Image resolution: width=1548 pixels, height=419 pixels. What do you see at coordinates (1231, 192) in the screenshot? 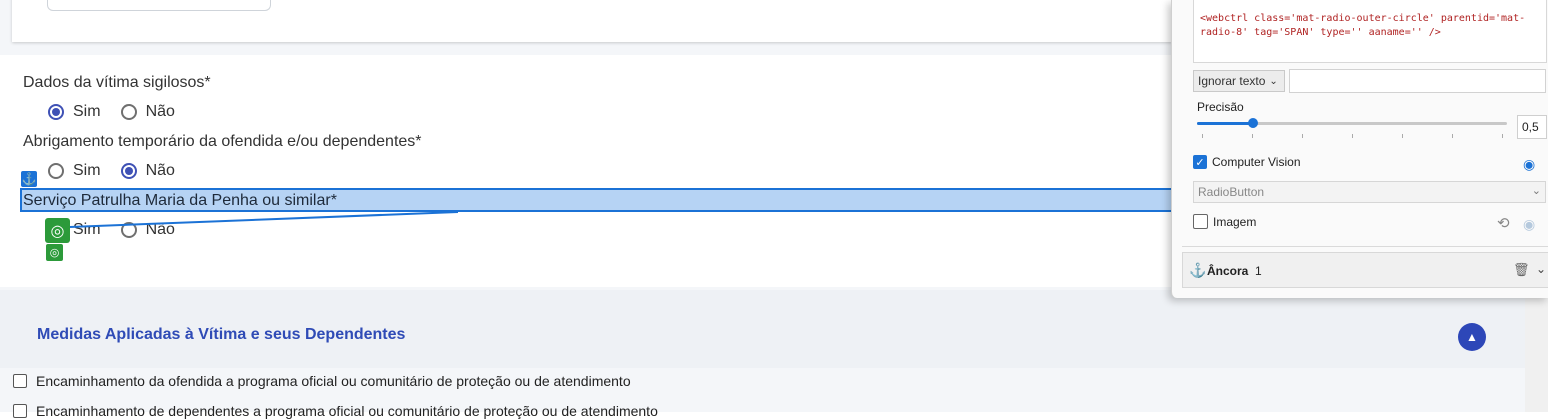
I see `control-type-value: RadioButton` at bounding box center [1231, 192].